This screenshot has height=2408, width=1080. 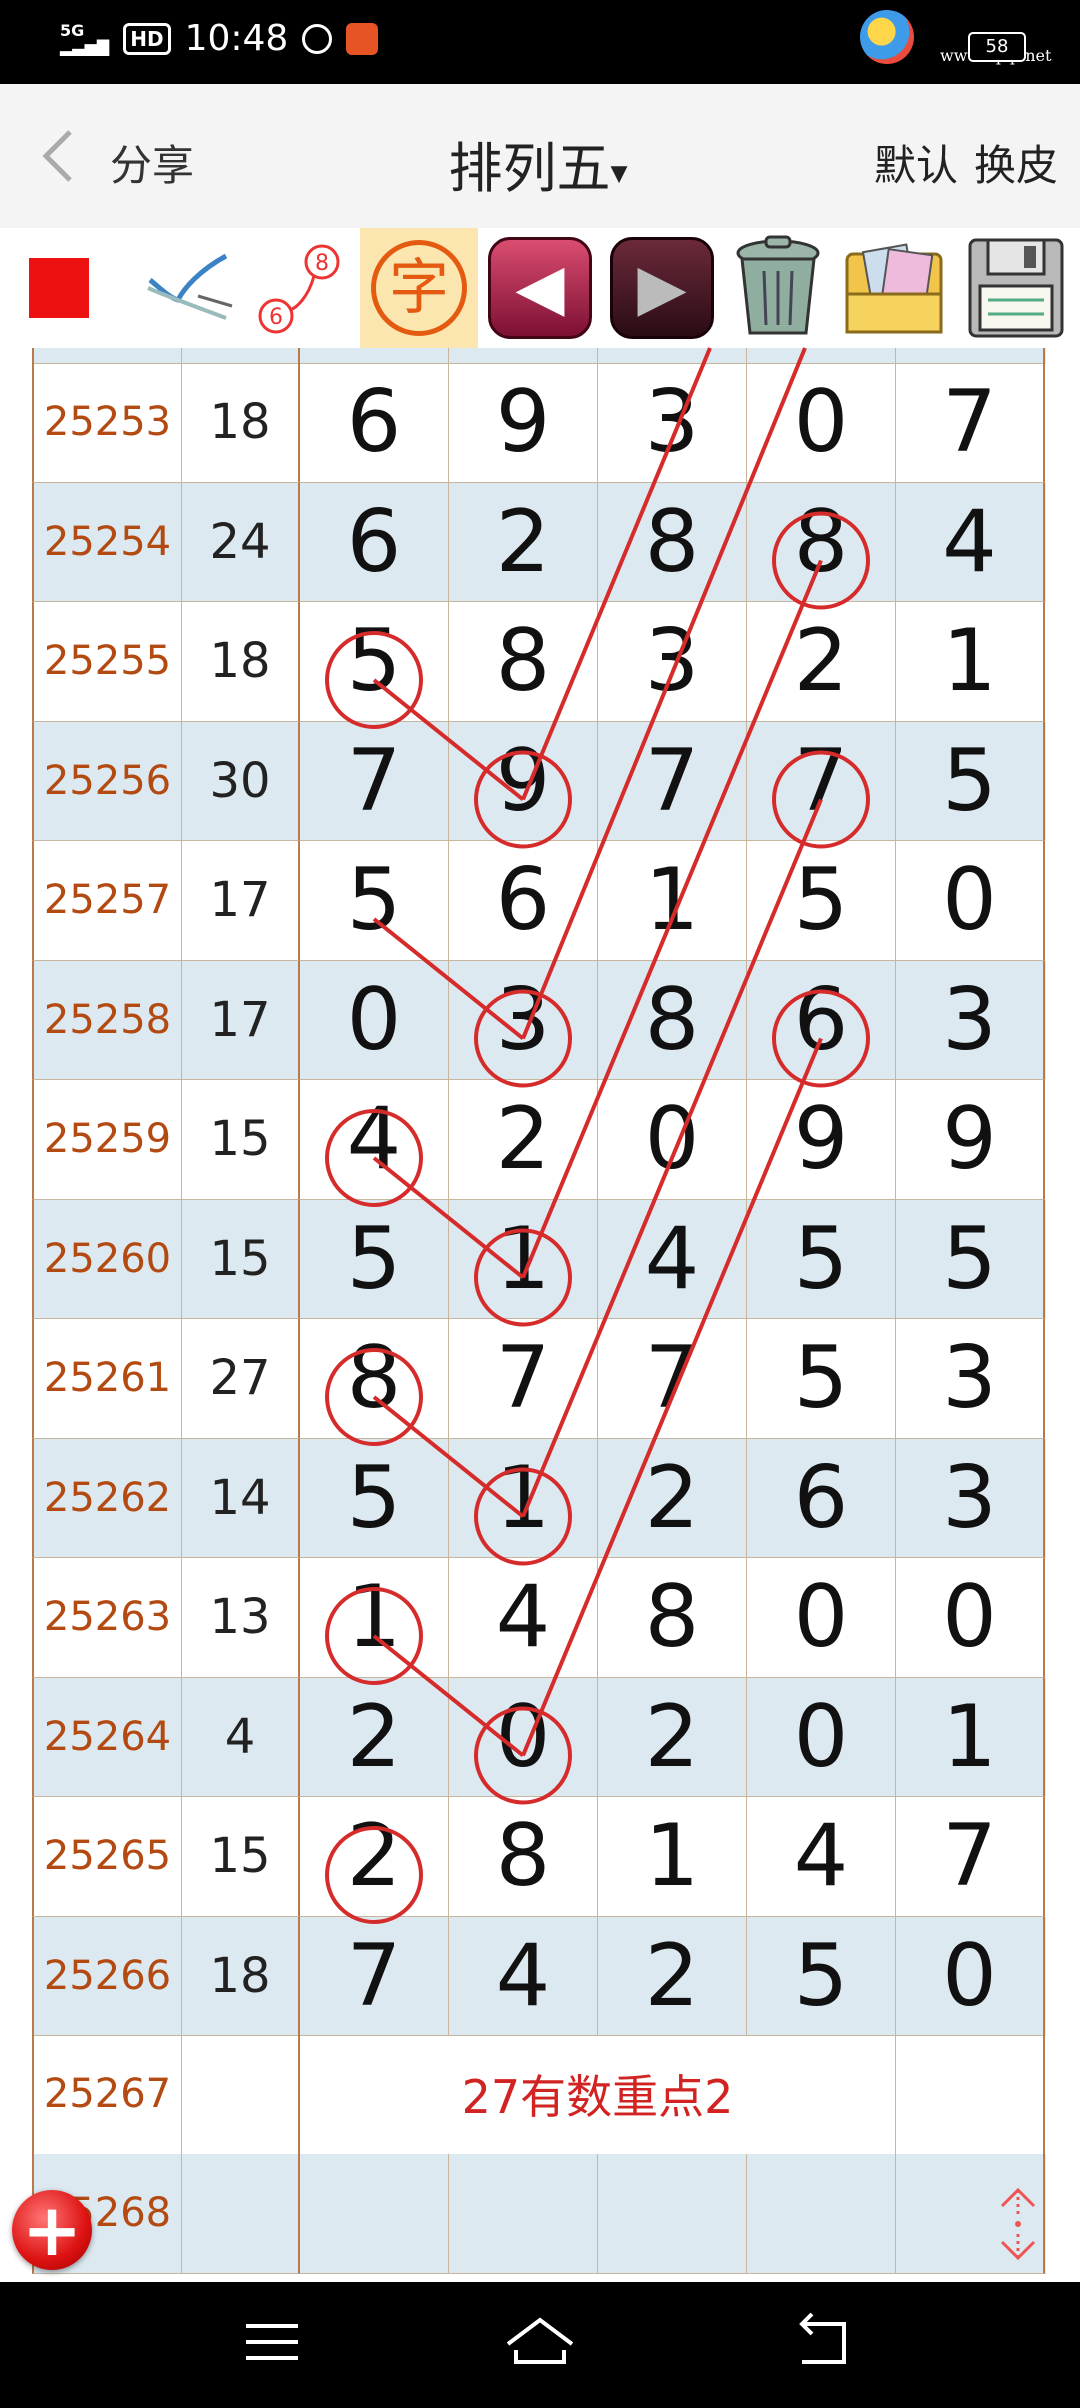 I want to click on floppy-disk-icon, so click(x=1016, y=288).